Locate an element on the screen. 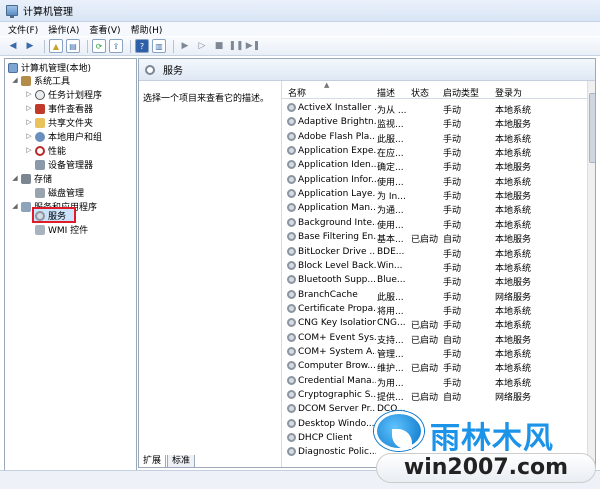 The height and width of the screenshot is (489, 600). service-name: BranchCache is located at coordinates (328, 294).